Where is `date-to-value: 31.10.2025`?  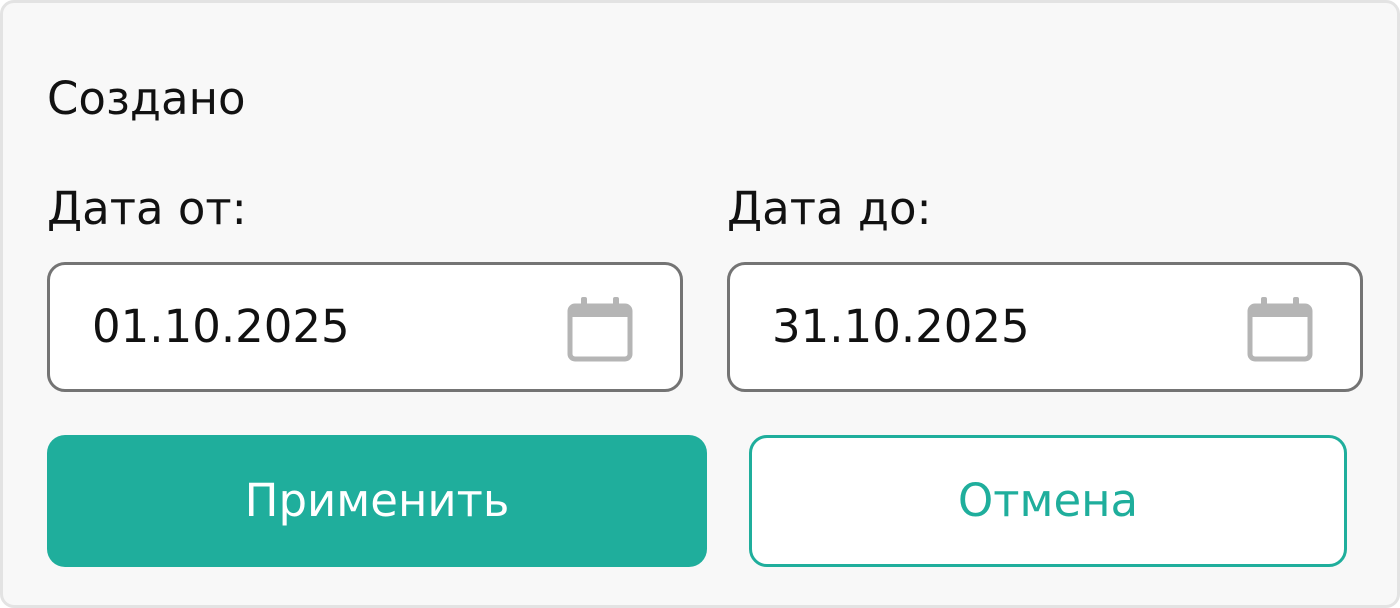 date-to-value: 31.10.2025 is located at coordinates (901, 326).